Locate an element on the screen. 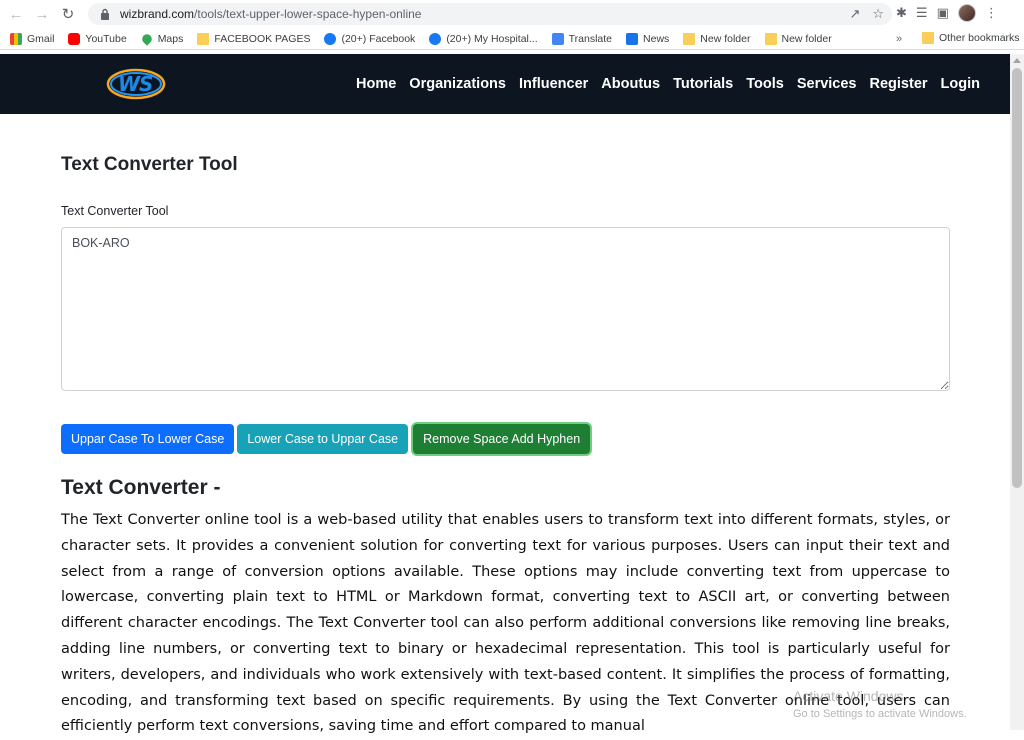 The image size is (1024, 740). upper-to-lower-button: Uppar Case To Lower Case is located at coordinates (148, 439).